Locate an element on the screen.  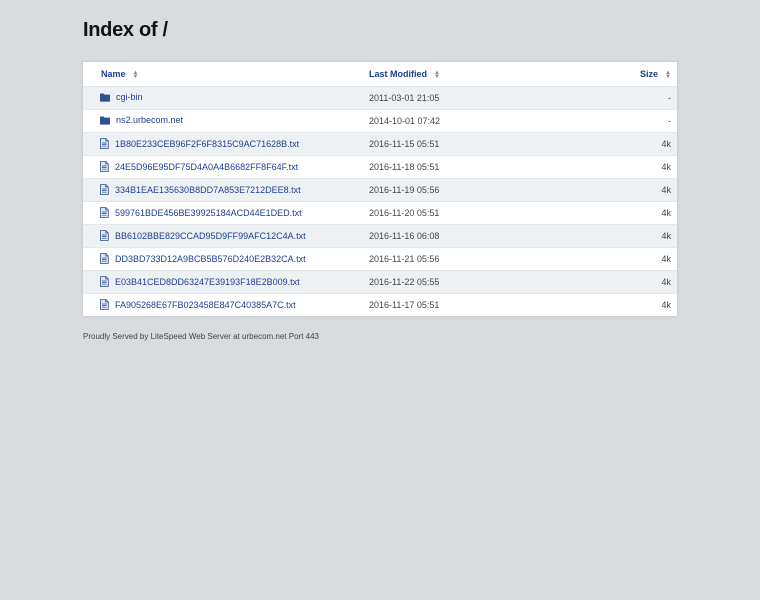
modified-cell: 2016-11-15 05:51 is located at coordinates (469, 144).